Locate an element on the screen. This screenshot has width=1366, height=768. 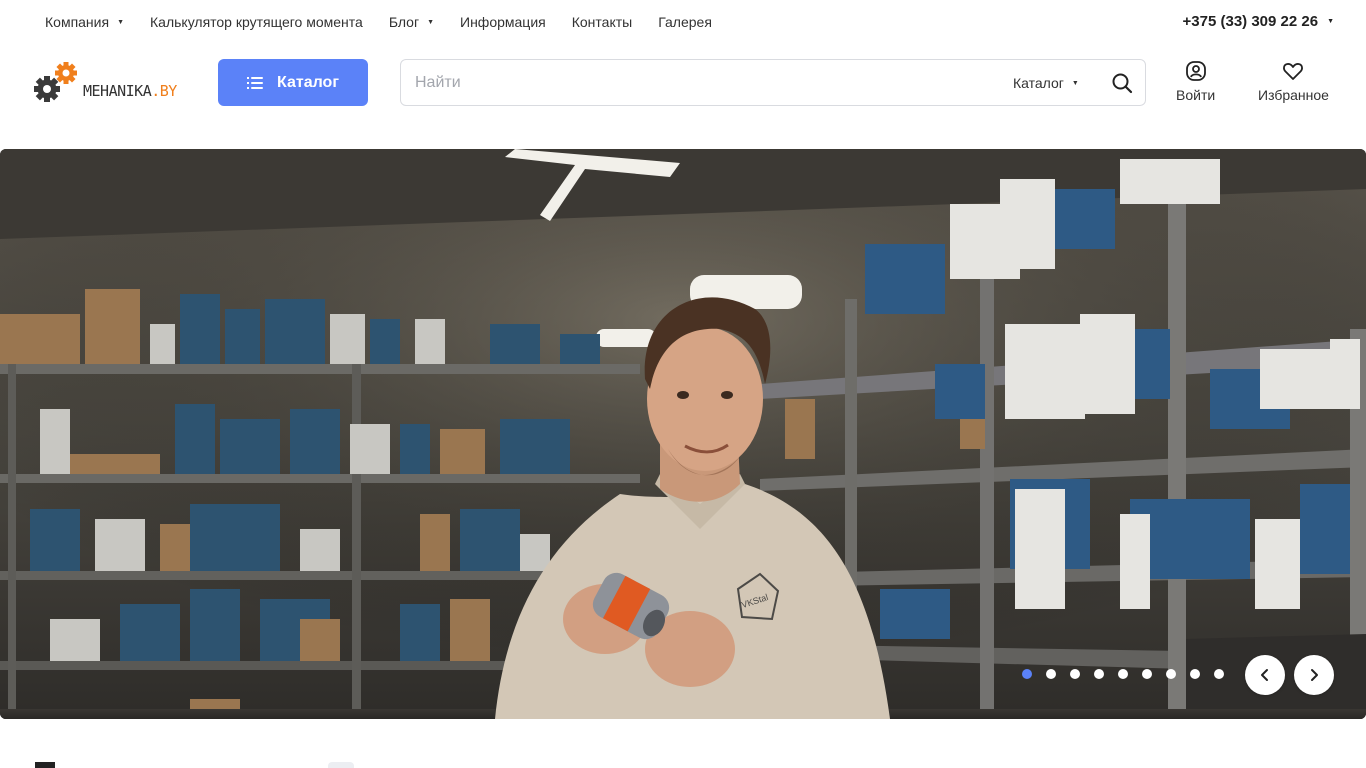
chevron-left-icon is located at coordinates (1264, 675).